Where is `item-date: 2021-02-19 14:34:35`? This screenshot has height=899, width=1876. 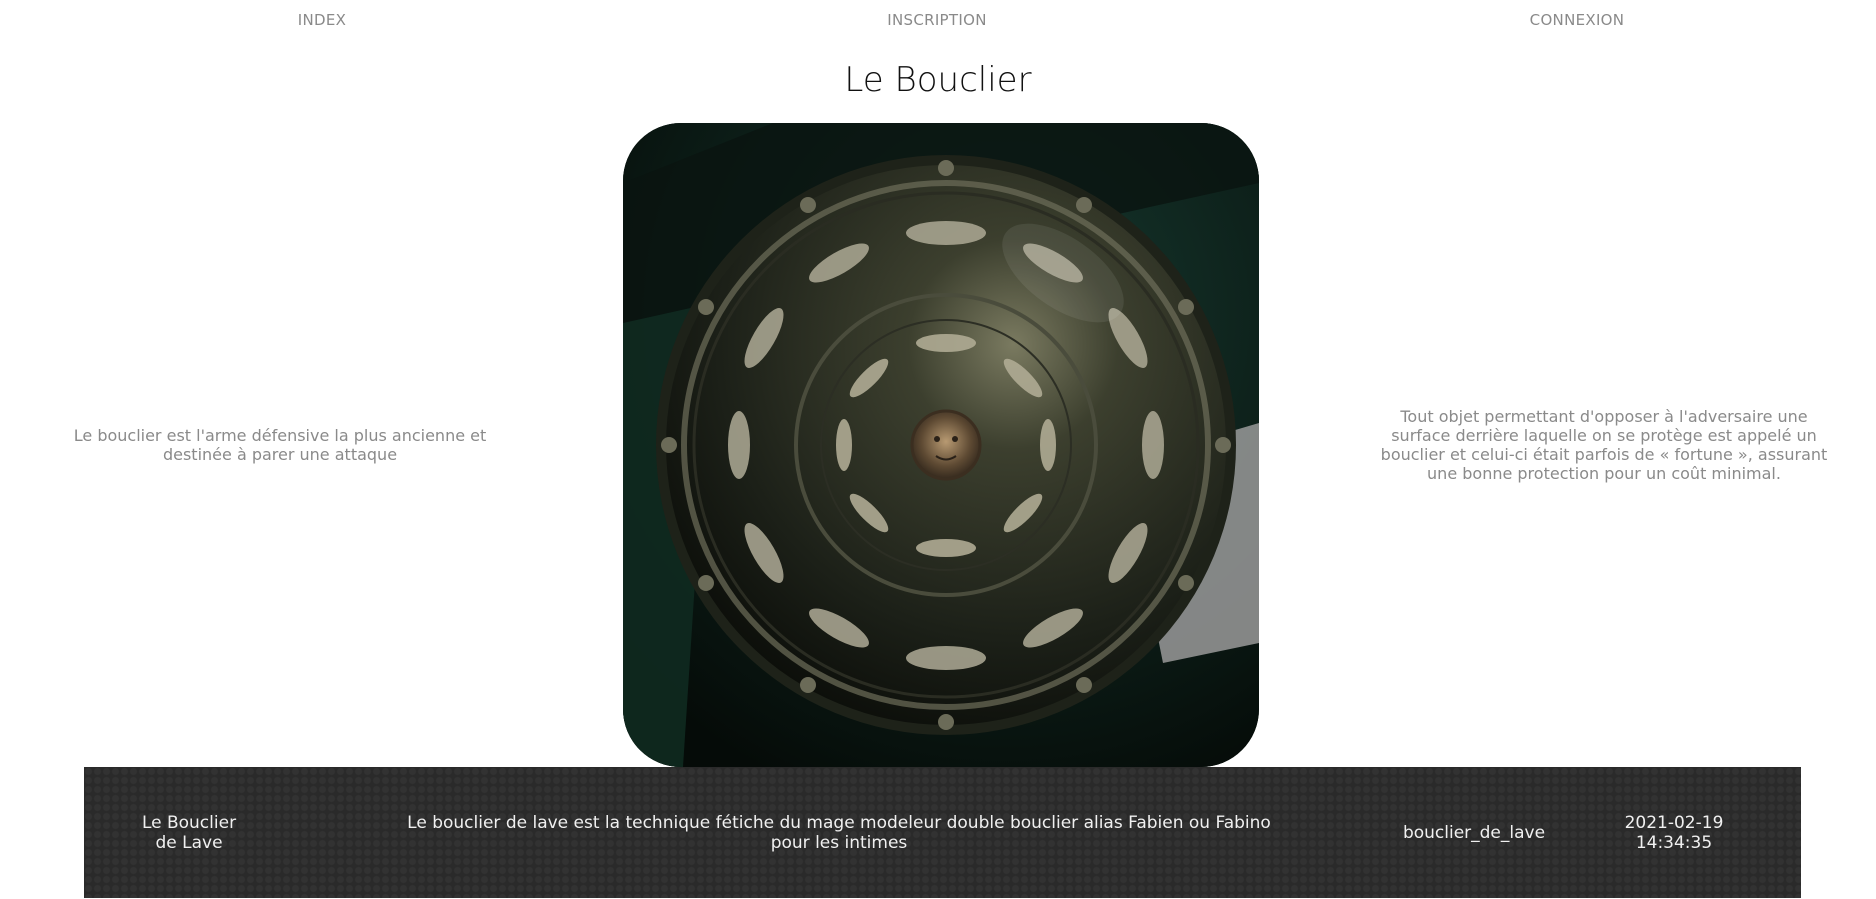 item-date: 2021-02-19 14:34:35 is located at coordinates (1674, 832).